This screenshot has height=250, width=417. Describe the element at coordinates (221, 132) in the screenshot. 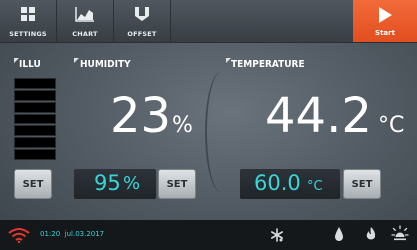

I see `section-divider` at that location.